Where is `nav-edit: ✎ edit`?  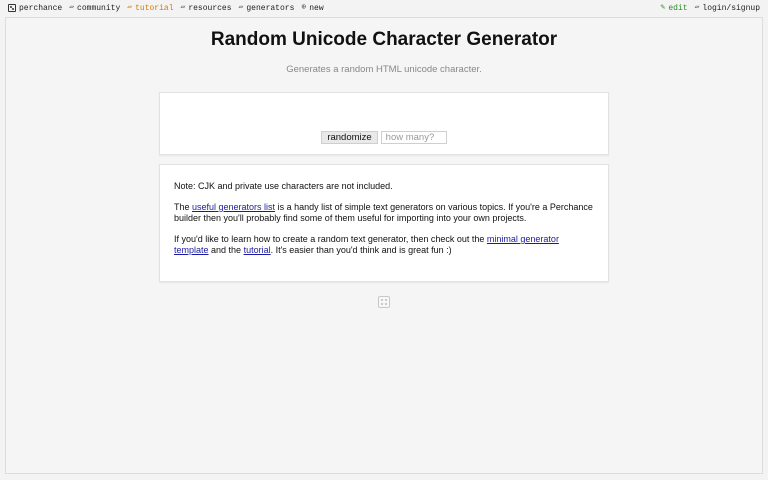 nav-edit: ✎ edit is located at coordinates (674, 8).